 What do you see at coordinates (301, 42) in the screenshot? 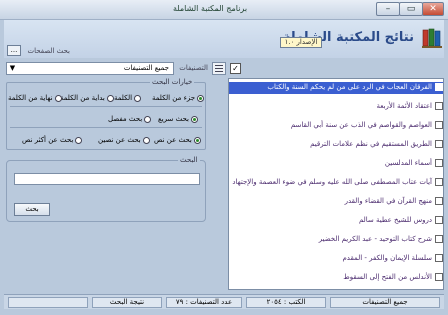
I see `version-label: الإصدار ١.٠` at bounding box center [301, 42].